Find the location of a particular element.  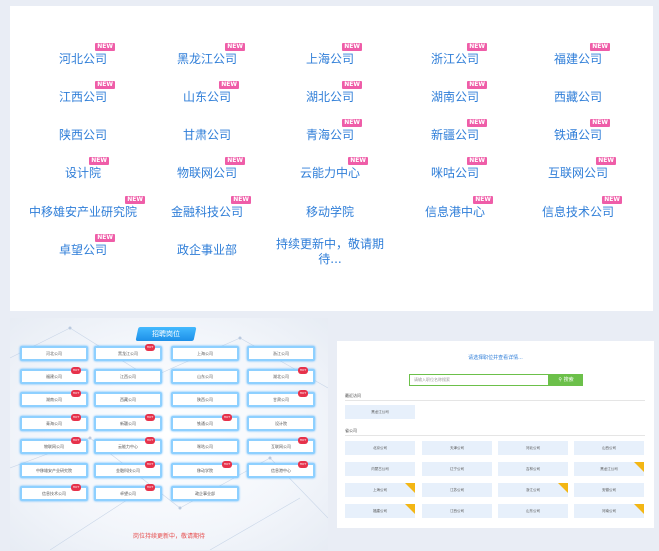

company-link: 上海公司 NEW is located at coordinates (334, 54).